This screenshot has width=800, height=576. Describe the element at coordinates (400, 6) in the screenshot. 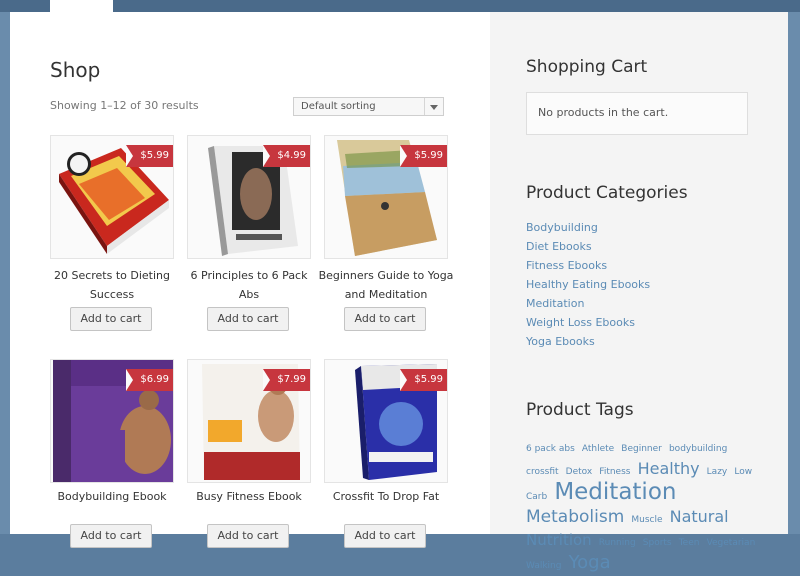

I see `top-nav-bar` at that location.